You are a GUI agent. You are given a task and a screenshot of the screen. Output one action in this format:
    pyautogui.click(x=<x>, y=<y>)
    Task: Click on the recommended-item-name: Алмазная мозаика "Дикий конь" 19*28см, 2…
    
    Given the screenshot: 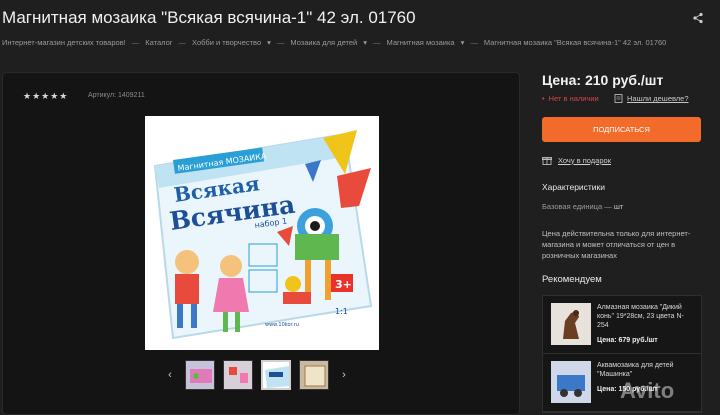 What is the action you would take?
    pyautogui.click(x=645, y=316)
    